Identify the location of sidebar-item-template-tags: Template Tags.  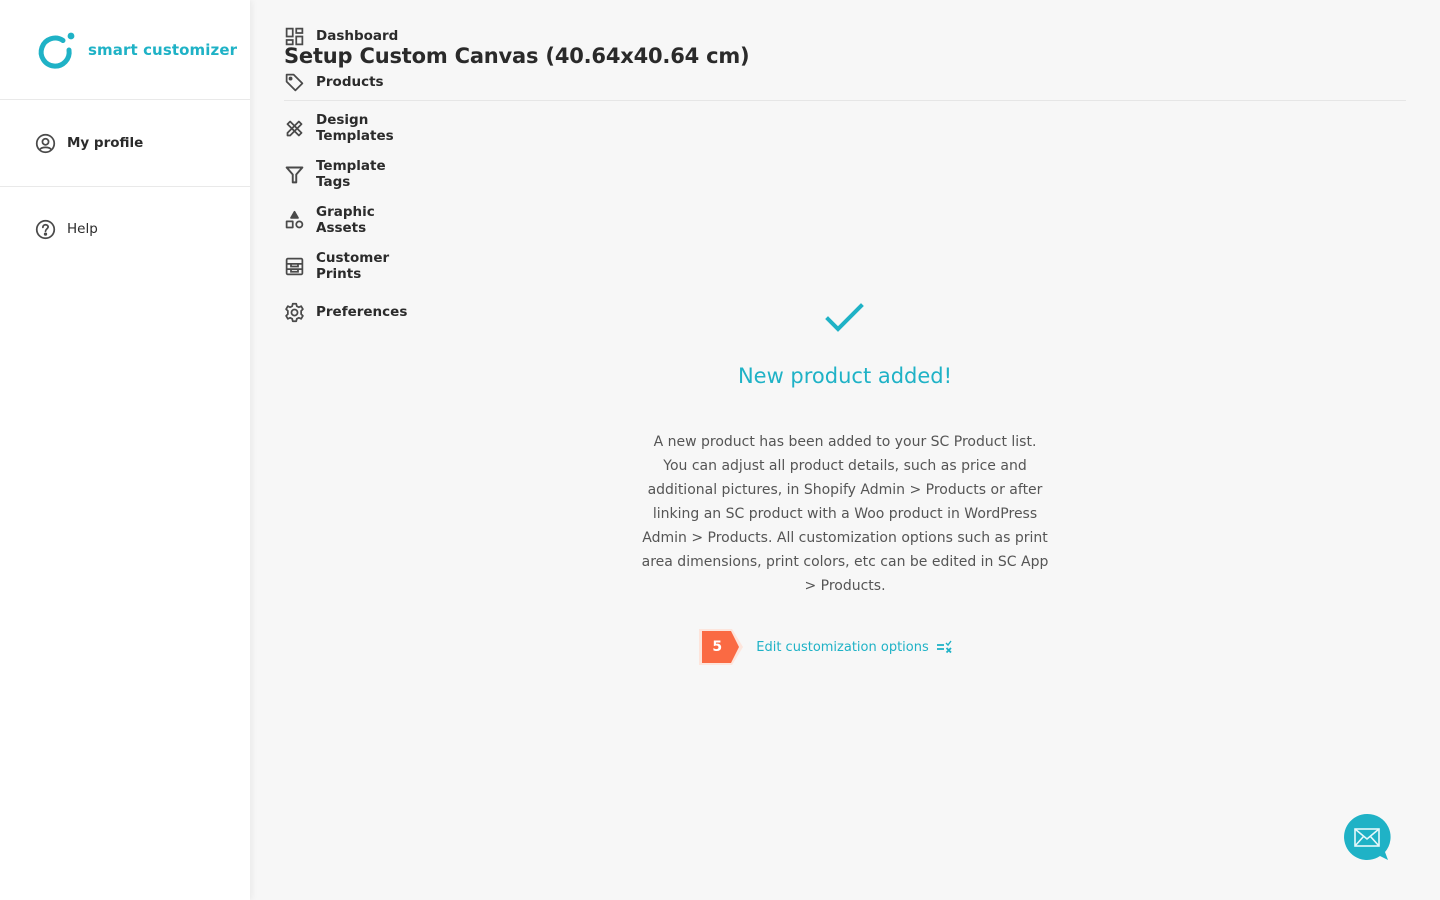
(318, 174).